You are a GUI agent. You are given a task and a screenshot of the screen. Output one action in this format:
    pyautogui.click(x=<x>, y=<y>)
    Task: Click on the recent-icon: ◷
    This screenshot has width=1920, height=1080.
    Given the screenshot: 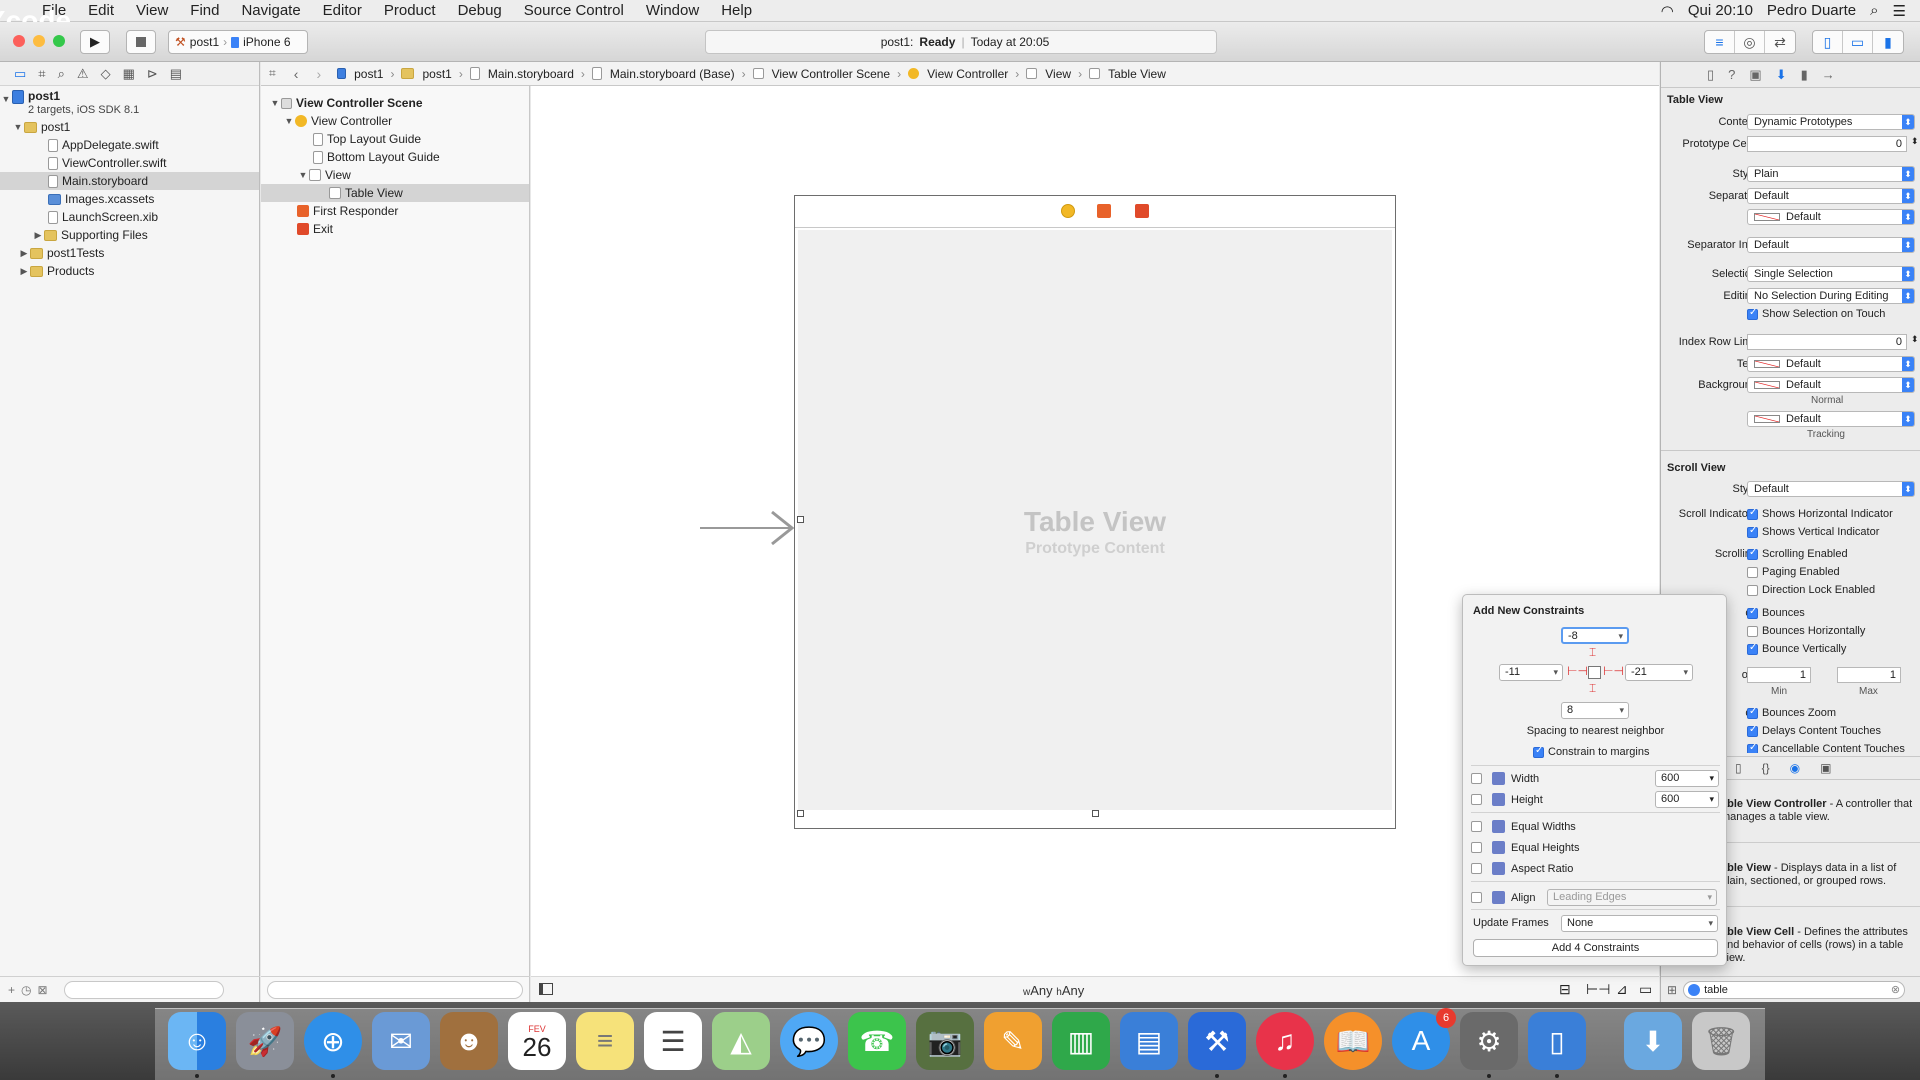 What is the action you would take?
    pyautogui.click(x=26, y=990)
    